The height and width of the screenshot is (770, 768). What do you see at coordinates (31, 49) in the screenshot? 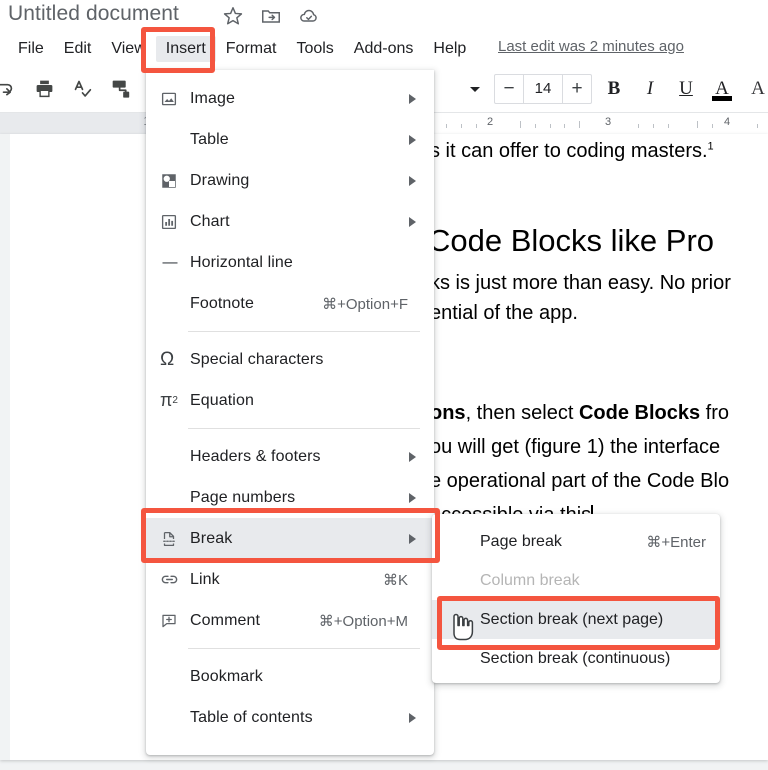
I see `menu-file: File` at bounding box center [31, 49].